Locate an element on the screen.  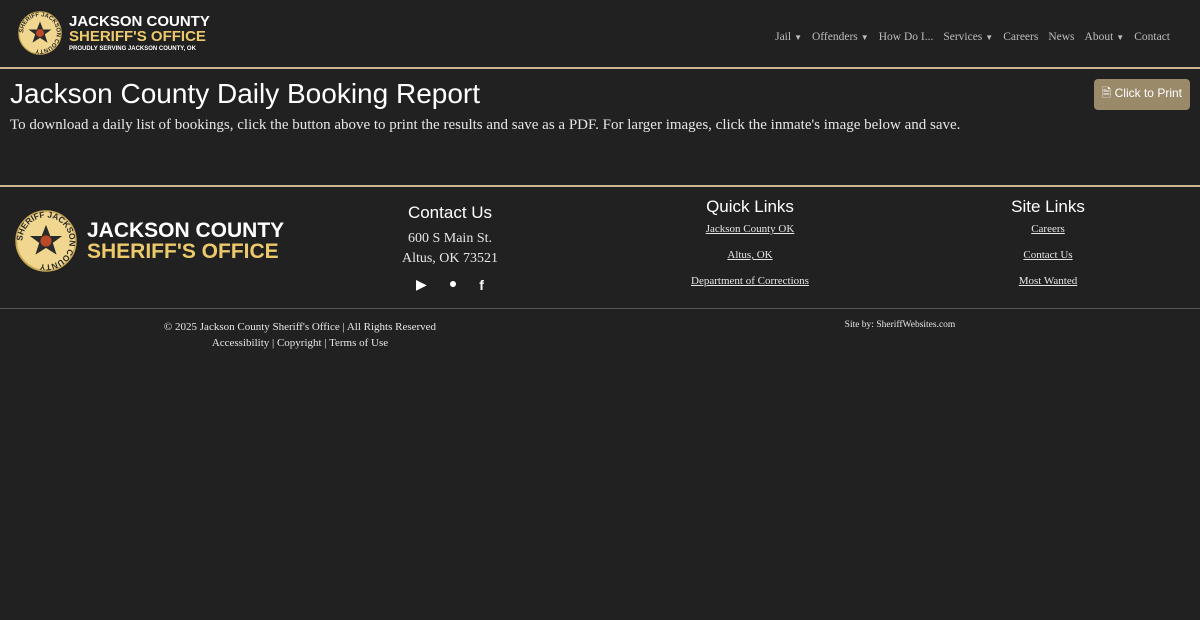
nav-item-contact: Contact is located at coordinates (1152, 37).